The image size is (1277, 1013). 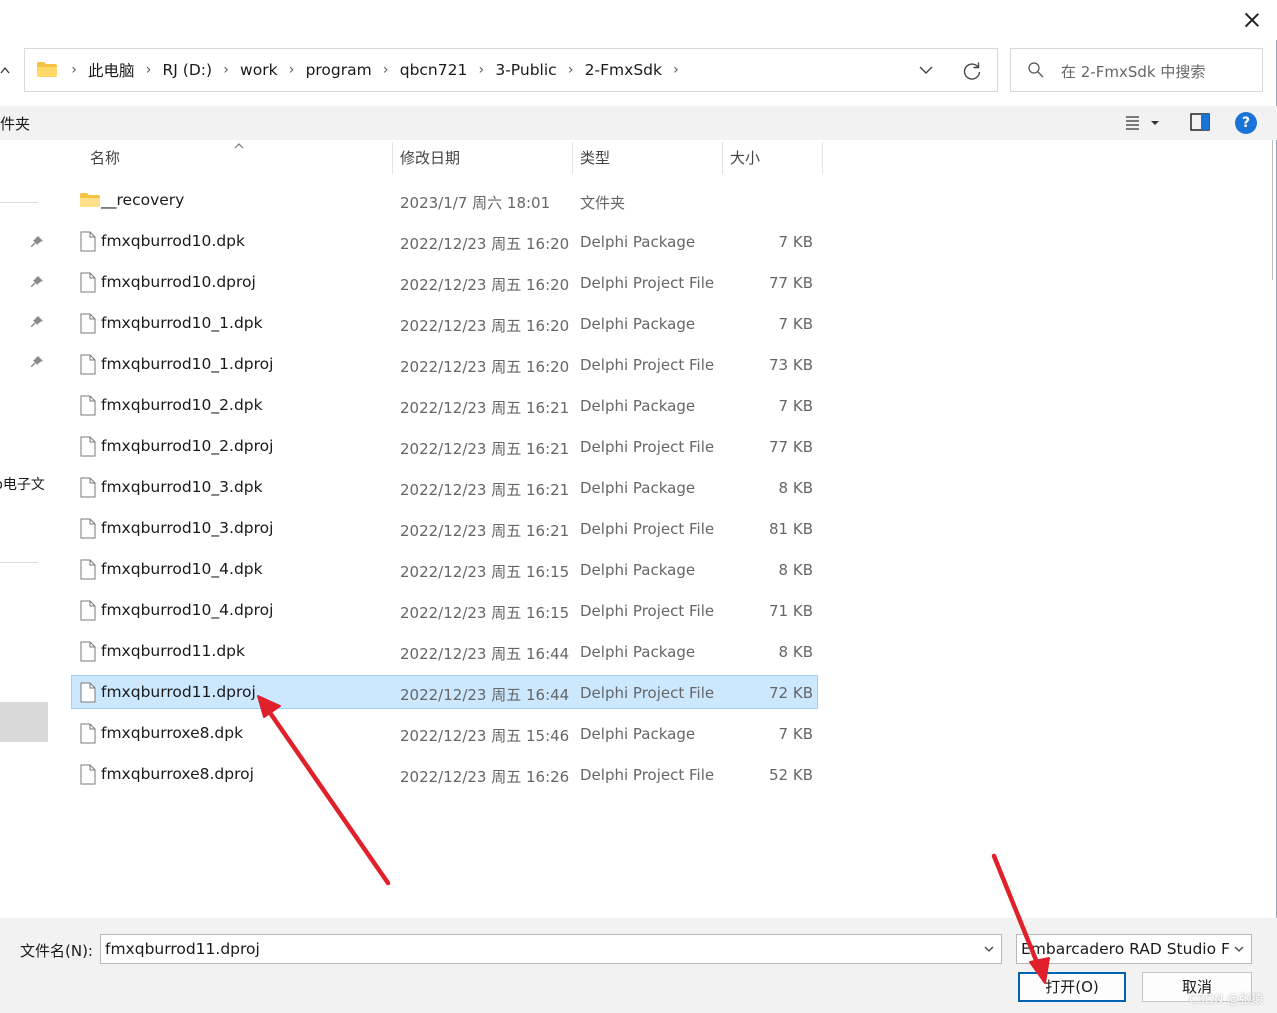 I want to click on up-arrow-icon, so click(x=5, y=70).